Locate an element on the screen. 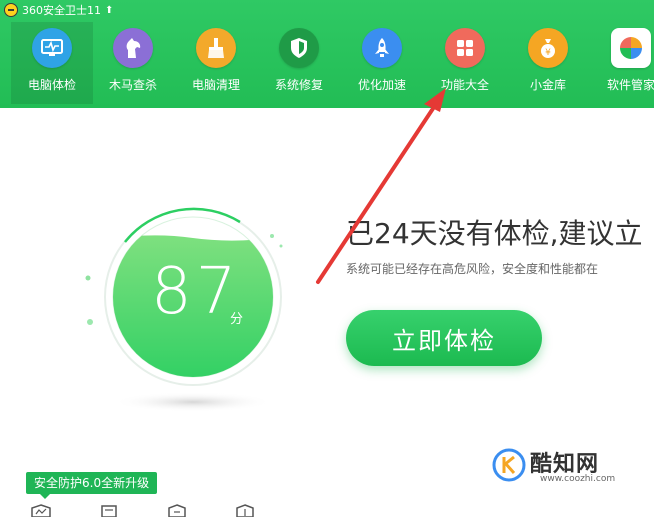 The width and height of the screenshot is (654, 517). nav-item-all-features: 功能大全 is located at coordinates (465, 63).